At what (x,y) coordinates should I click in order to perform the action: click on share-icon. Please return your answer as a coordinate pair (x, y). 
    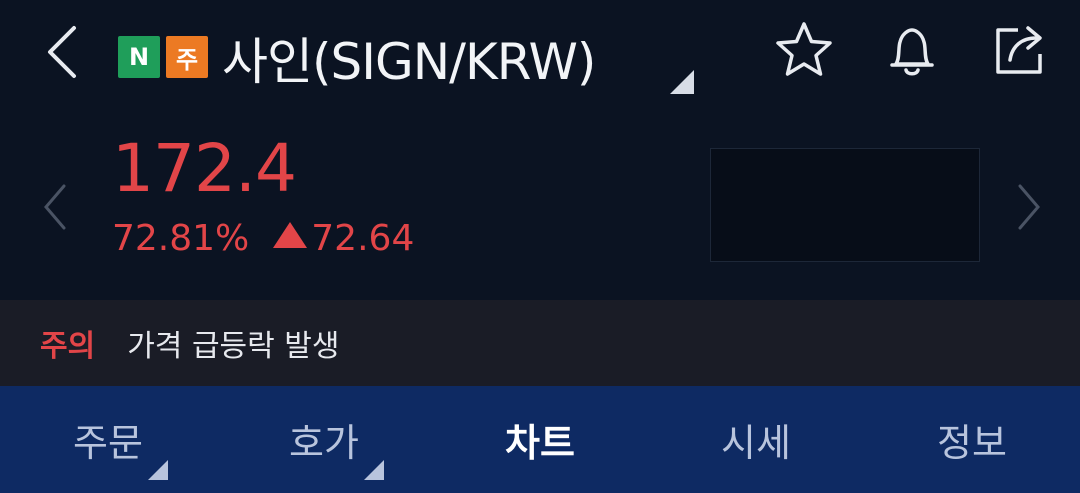
    Looking at the image, I should click on (1019, 50).